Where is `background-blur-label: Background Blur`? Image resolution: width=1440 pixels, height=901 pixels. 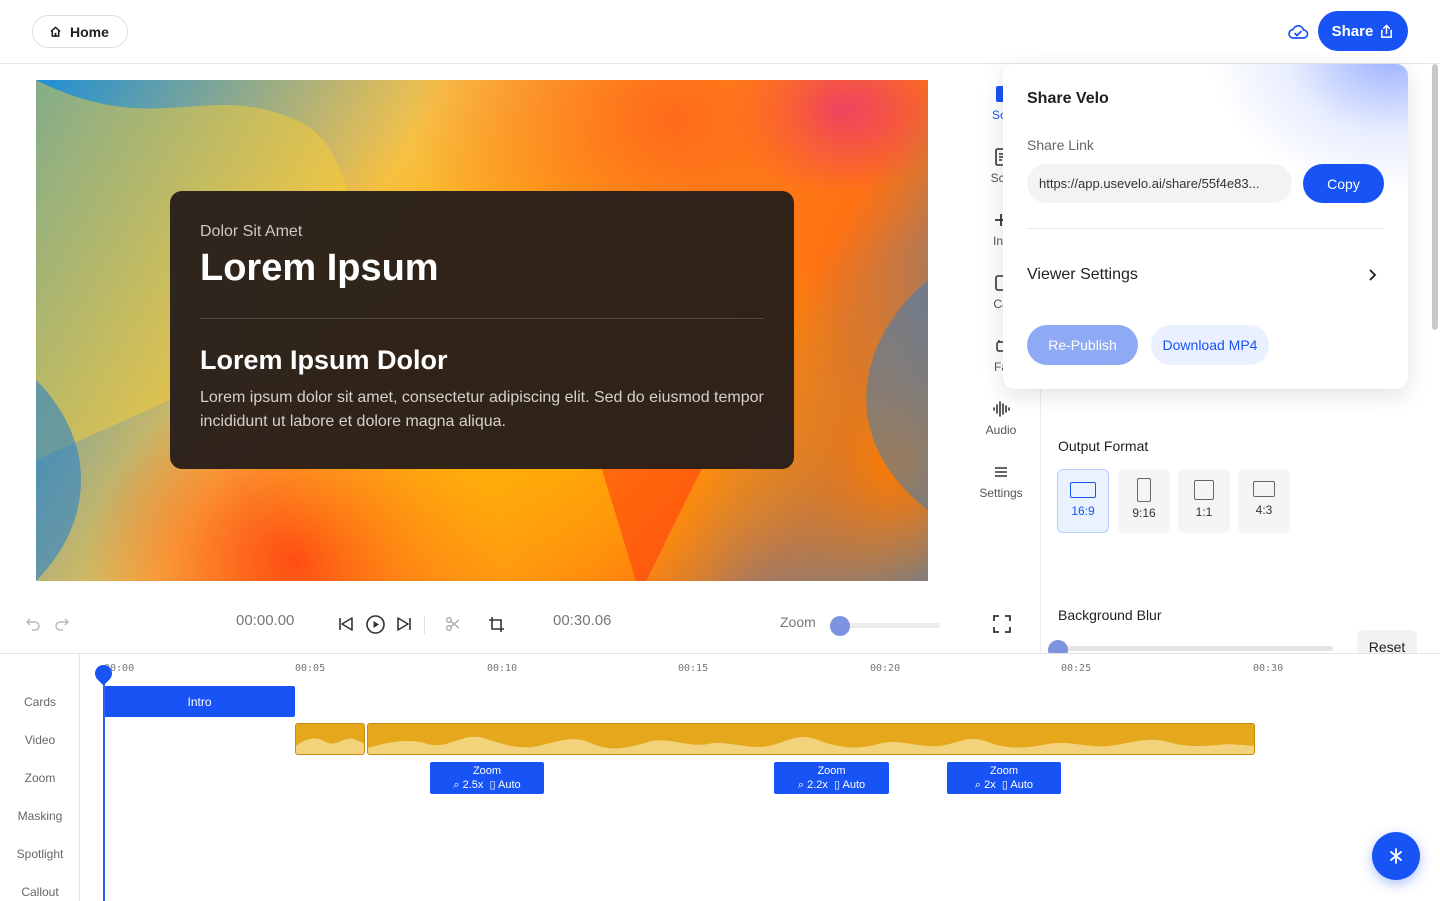 background-blur-label: Background Blur is located at coordinates (1110, 615).